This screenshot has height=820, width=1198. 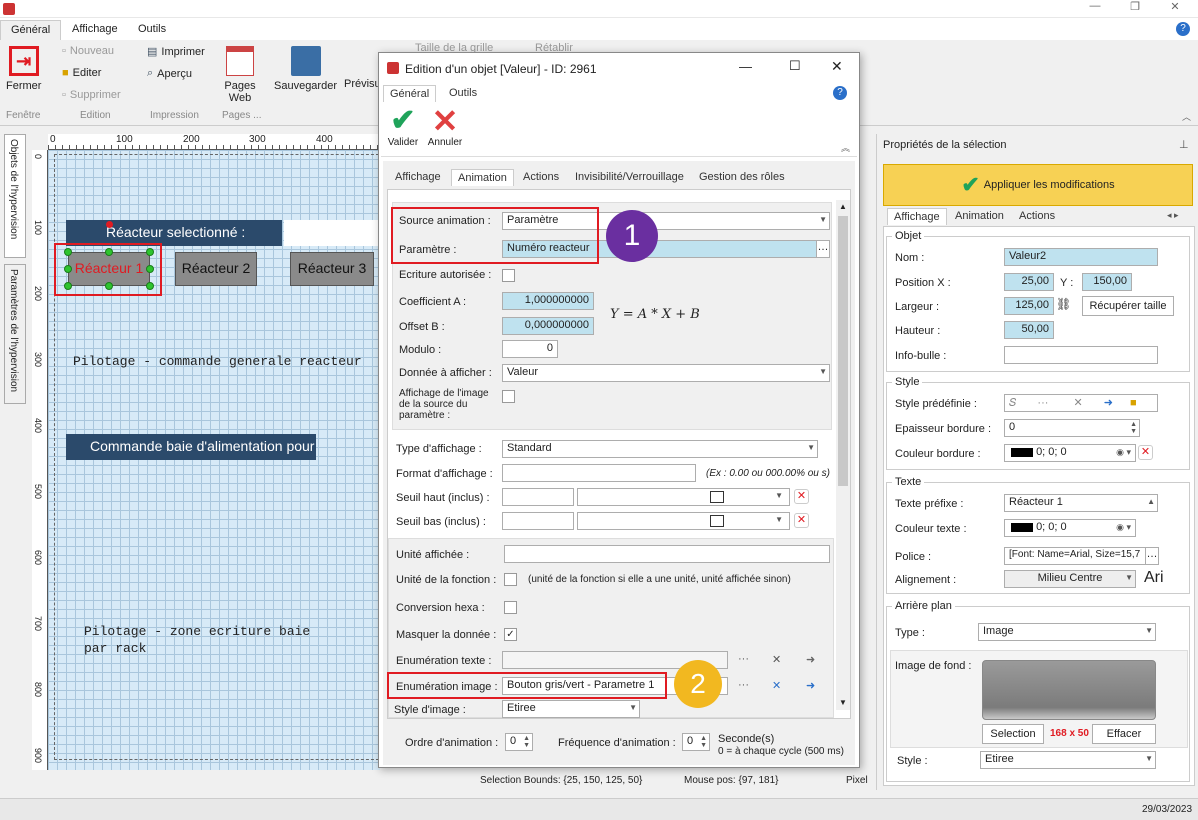 What do you see at coordinates (81, 73) in the screenshot?
I see `editer-button: ■ Editer` at bounding box center [81, 73].